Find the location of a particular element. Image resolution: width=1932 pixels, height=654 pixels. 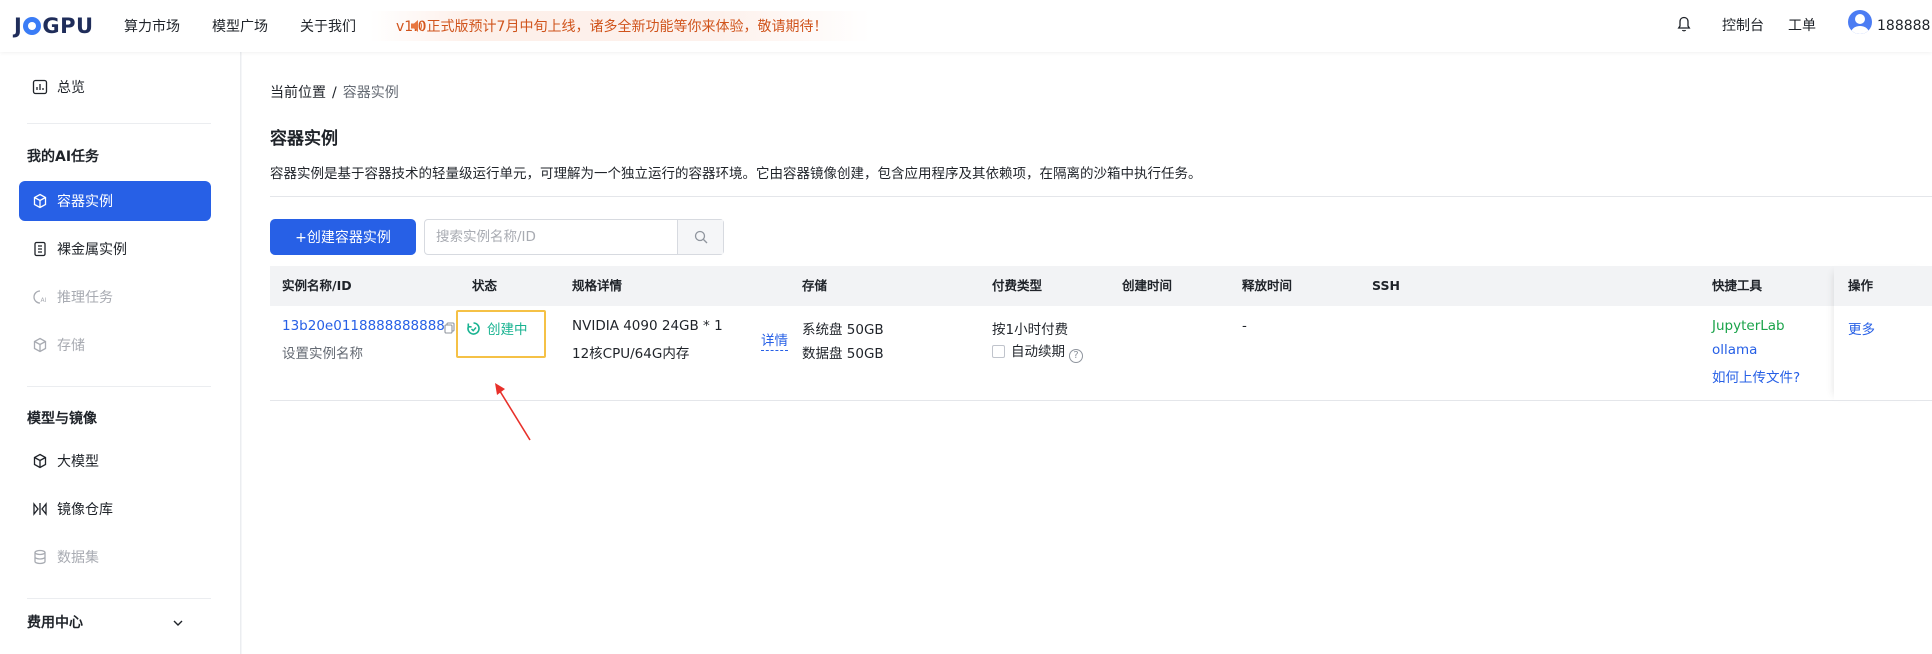

sidebar-item-label: 存储 is located at coordinates (71, 346).